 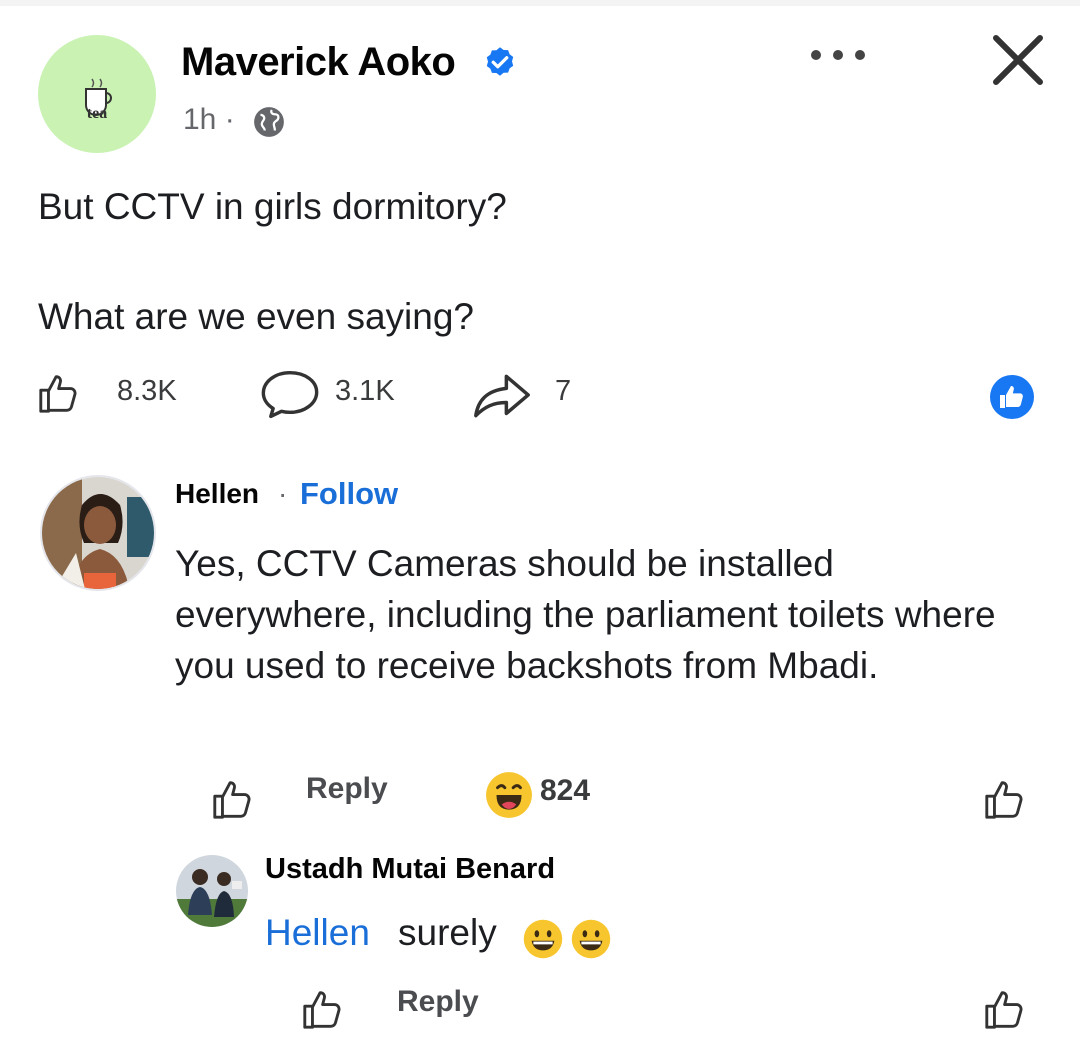 I want to click on haha-reaction-icon, so click(x=509, y=795).